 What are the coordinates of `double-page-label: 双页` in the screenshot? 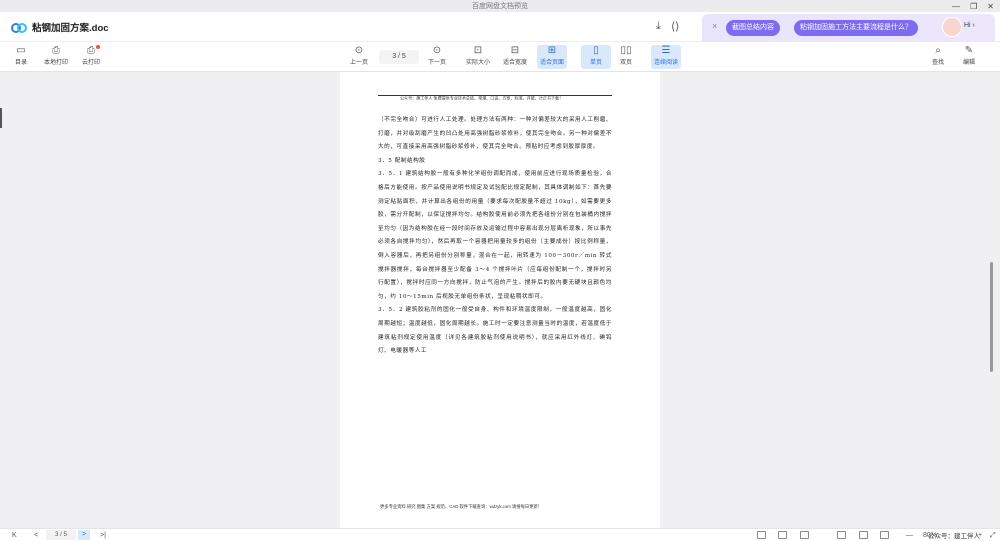 It's located at (625, 63).